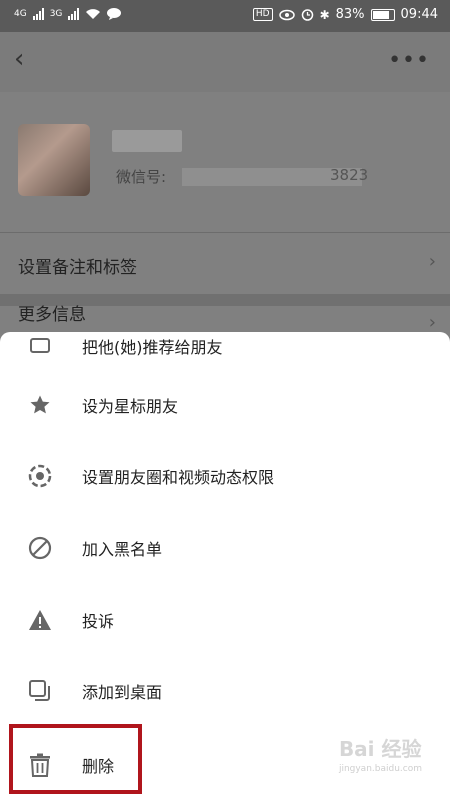 The width and height of the screenshot is (450, 800). What do you see at coordinates (152, 347) in the screenshot?
I see `sheet-item-label: 把他(她)推荐给朋友` at bounding box center [152, 347].